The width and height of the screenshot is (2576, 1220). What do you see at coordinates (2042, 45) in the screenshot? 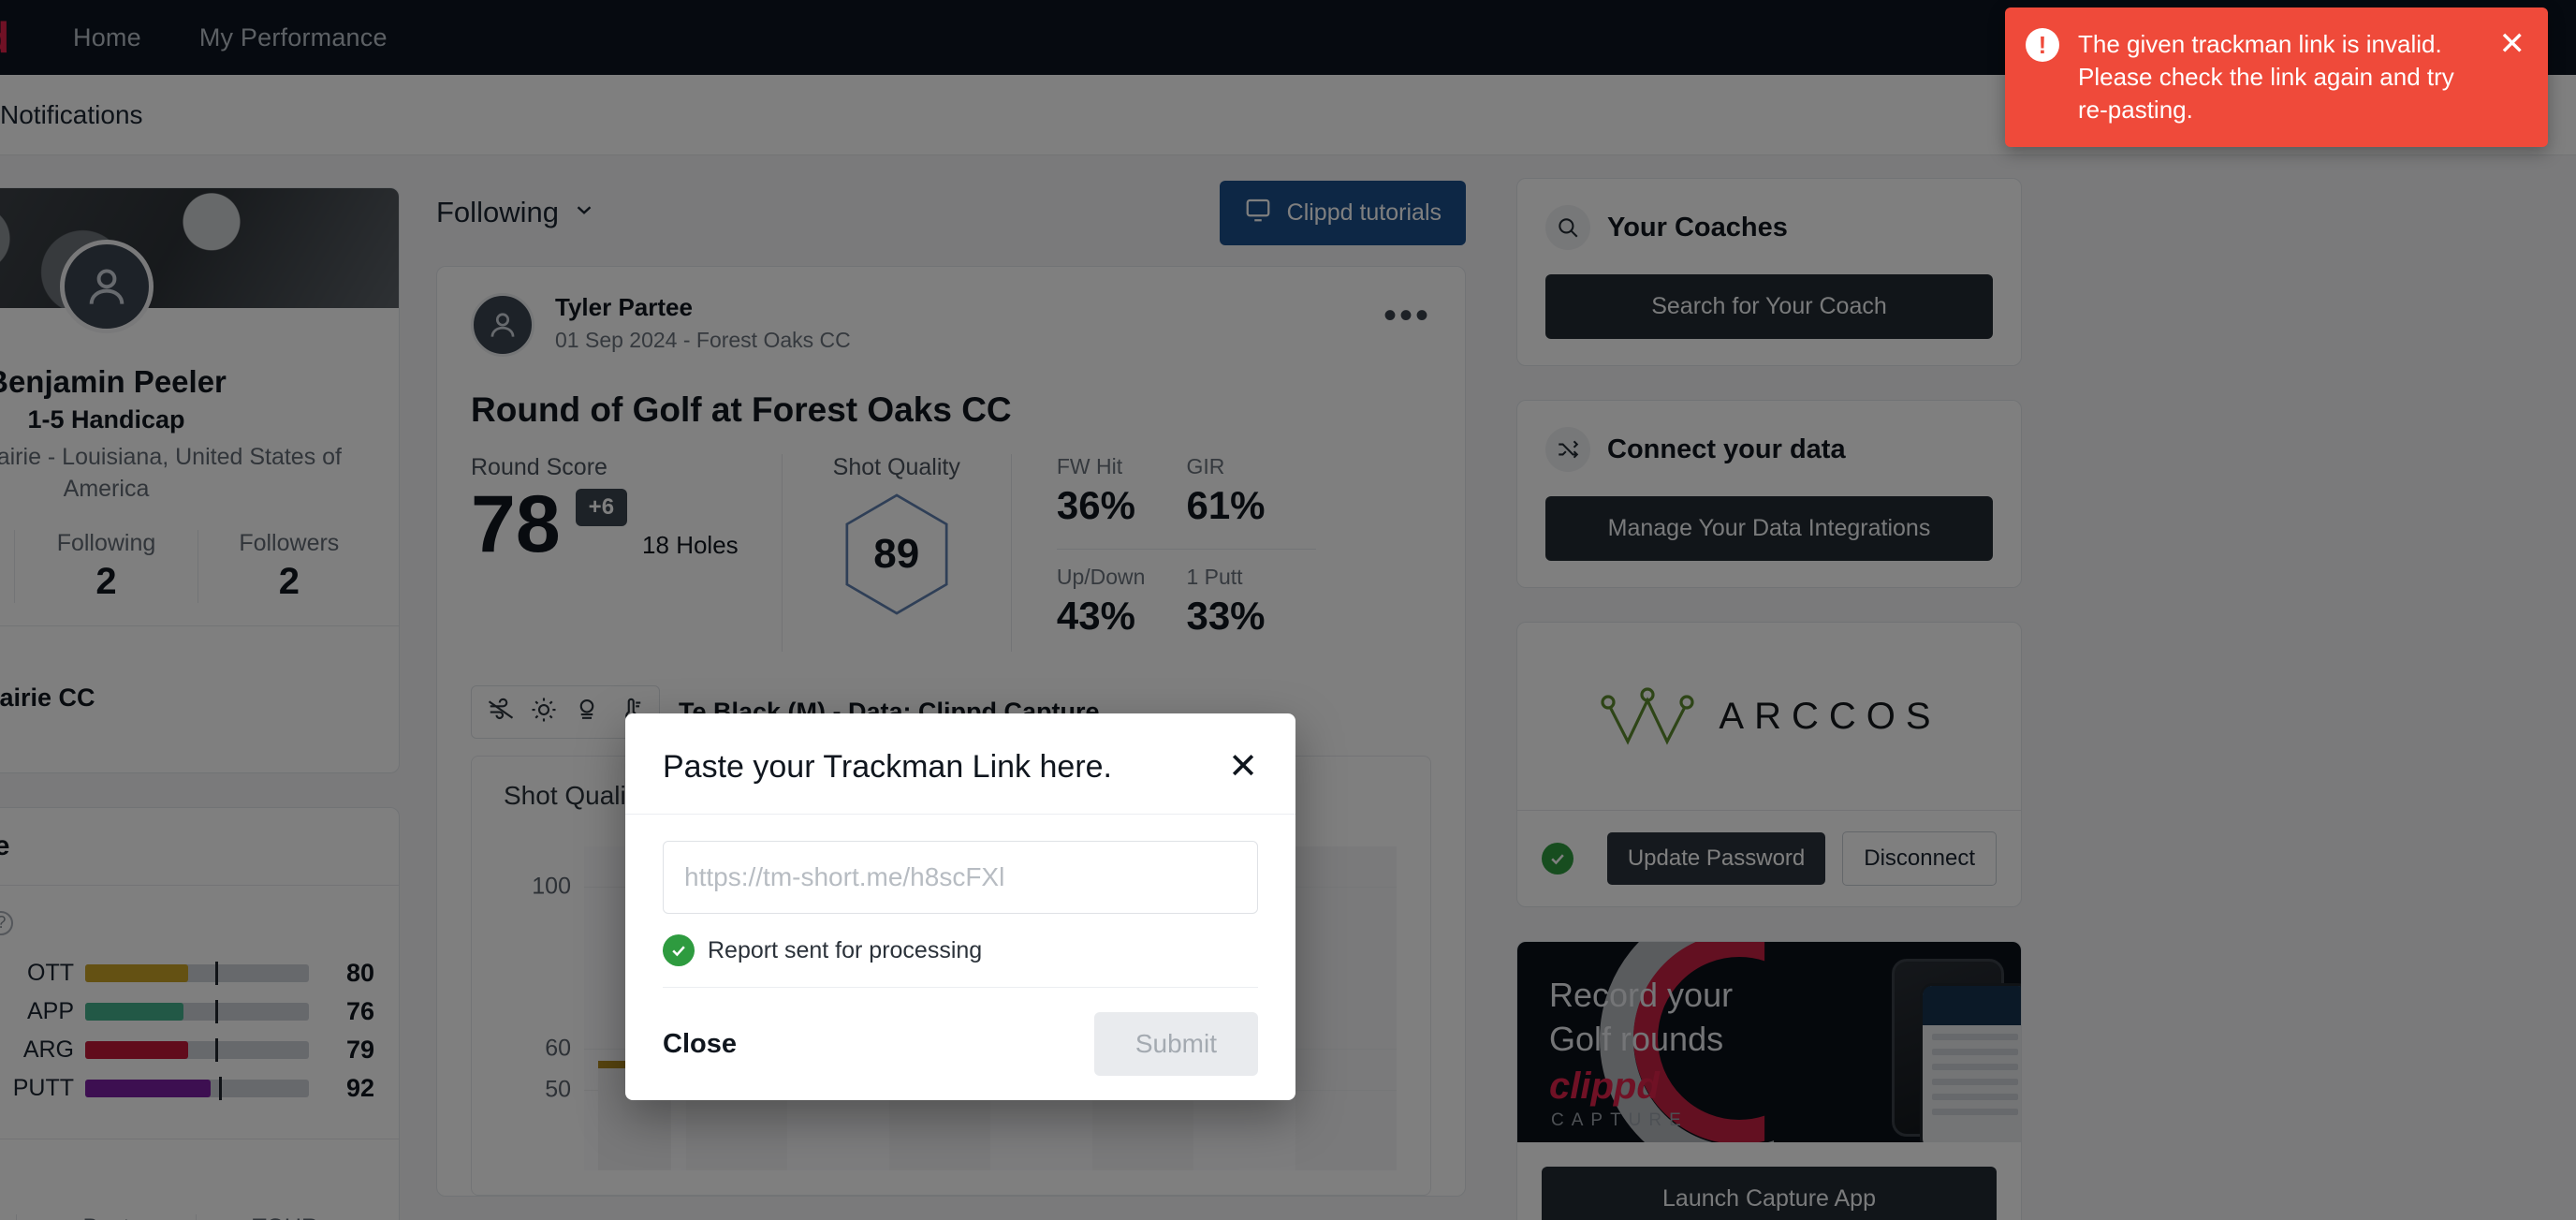
I see `alert-icon: !` at bounding box center [2042, 45].